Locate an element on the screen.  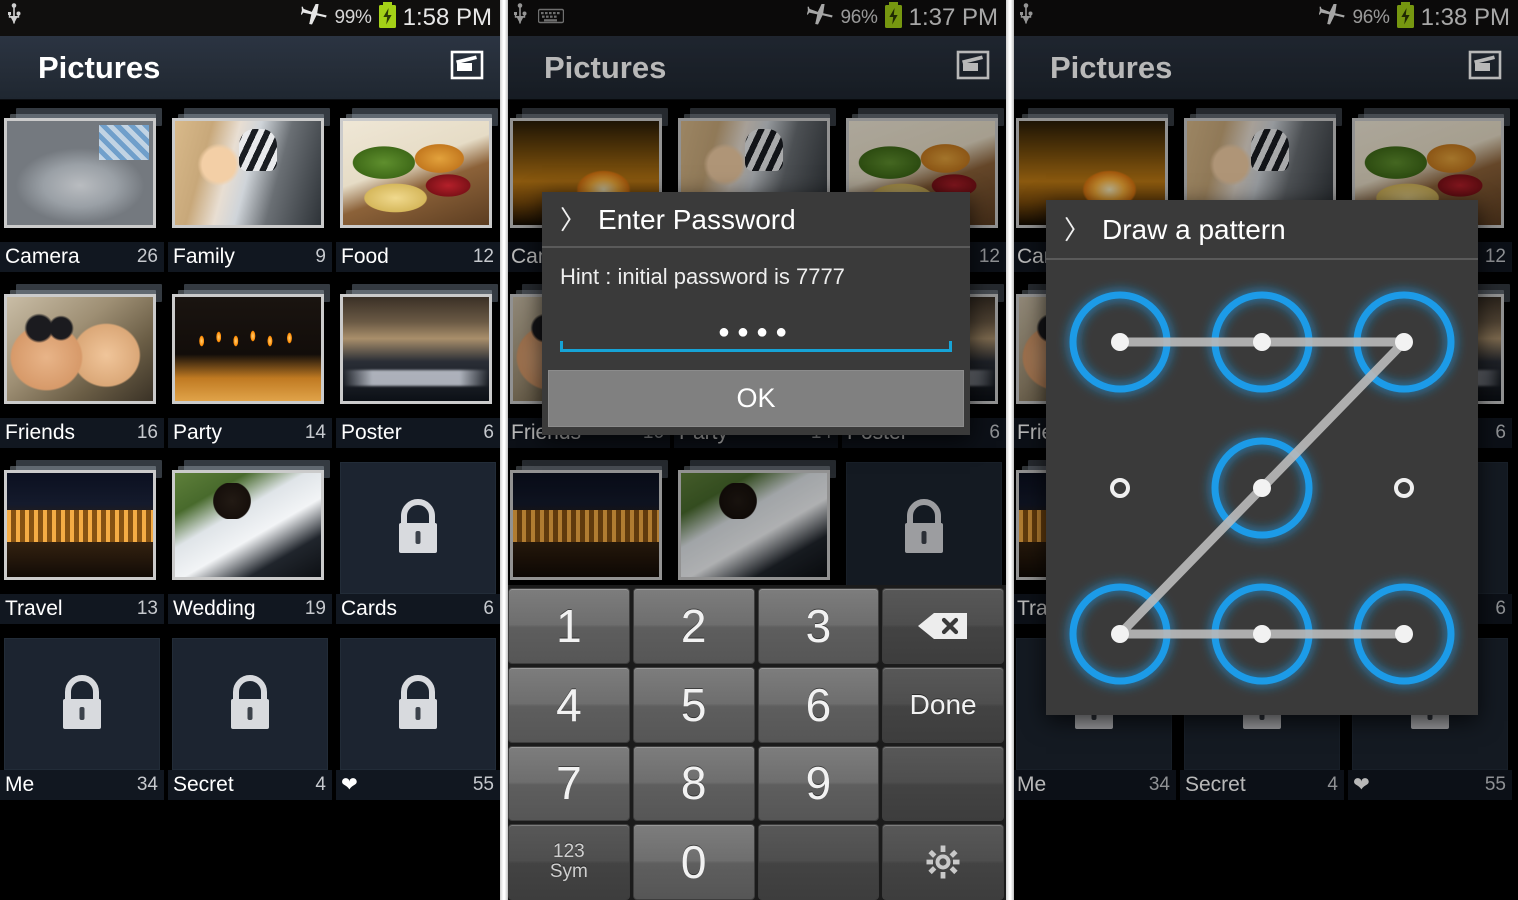
album-tile: Secret 4 is located at coordinates (250, 716).